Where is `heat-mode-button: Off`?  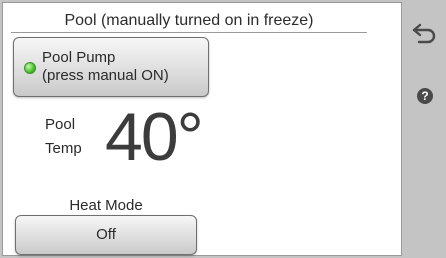
heat-mode-button: Off is located at coordinates (106, 235).